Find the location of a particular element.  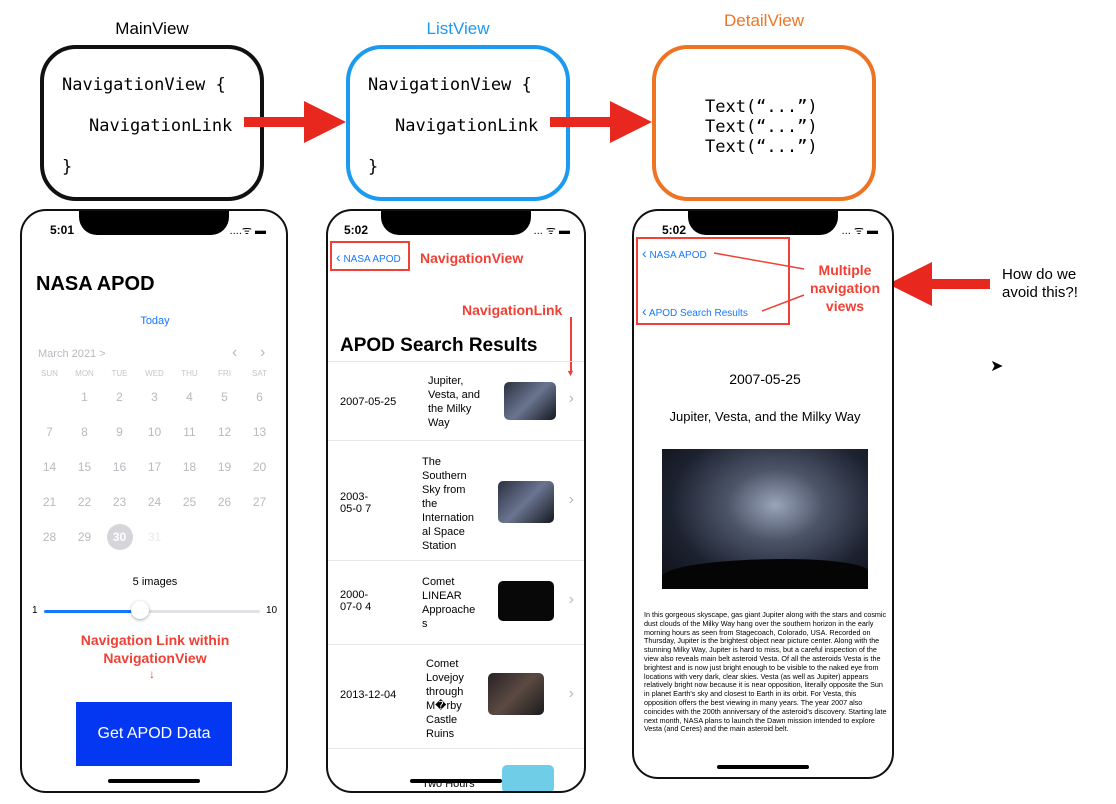

calendar-day: 31 is located at coordinates (154, 536).